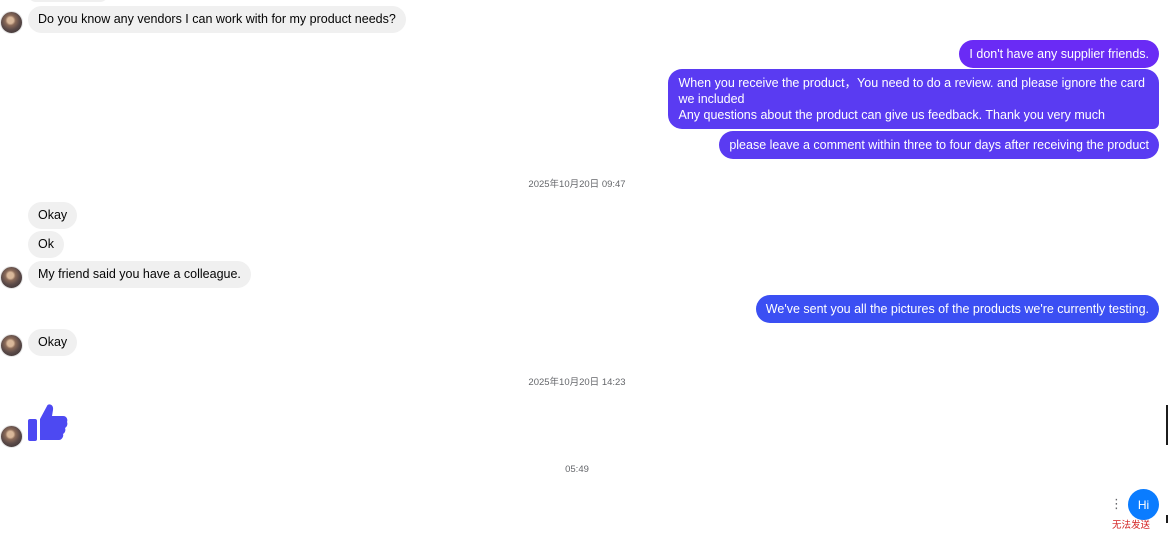 This screenshot has height=535, width=1169. Describe the element at coordinates (1059, 54) in the screenshot. I see `outgoing-message: I don't have any supplier friends.` at that location.